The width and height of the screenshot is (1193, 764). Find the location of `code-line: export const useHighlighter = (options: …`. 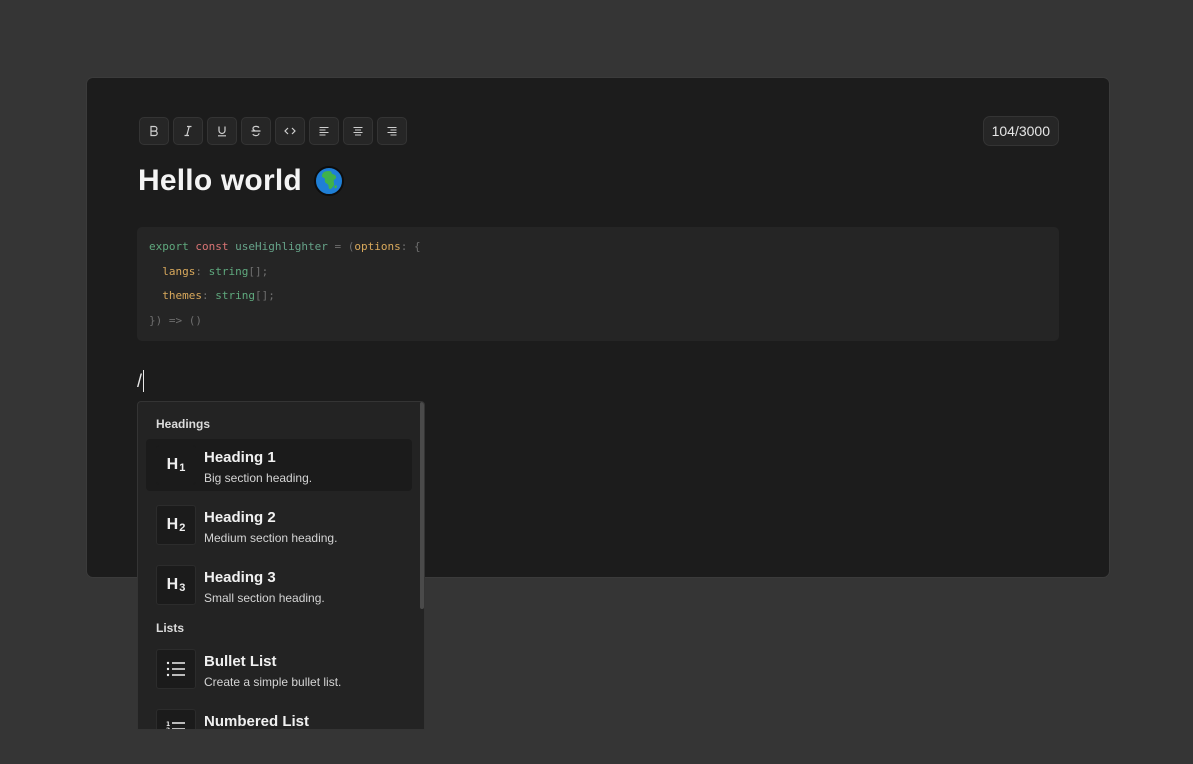

code-line: export const useHighlighter = (options: … is located at coordinates (598, 251).